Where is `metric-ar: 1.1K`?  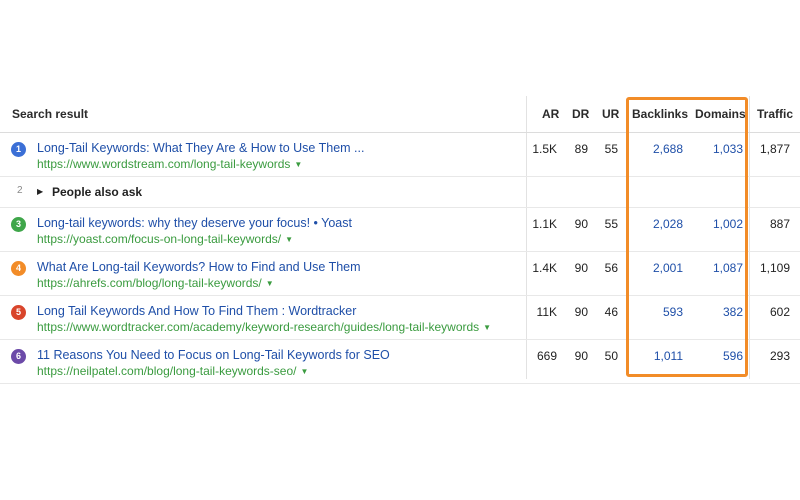 metric-ar: 1.1K is located at coordinates (544, 224).